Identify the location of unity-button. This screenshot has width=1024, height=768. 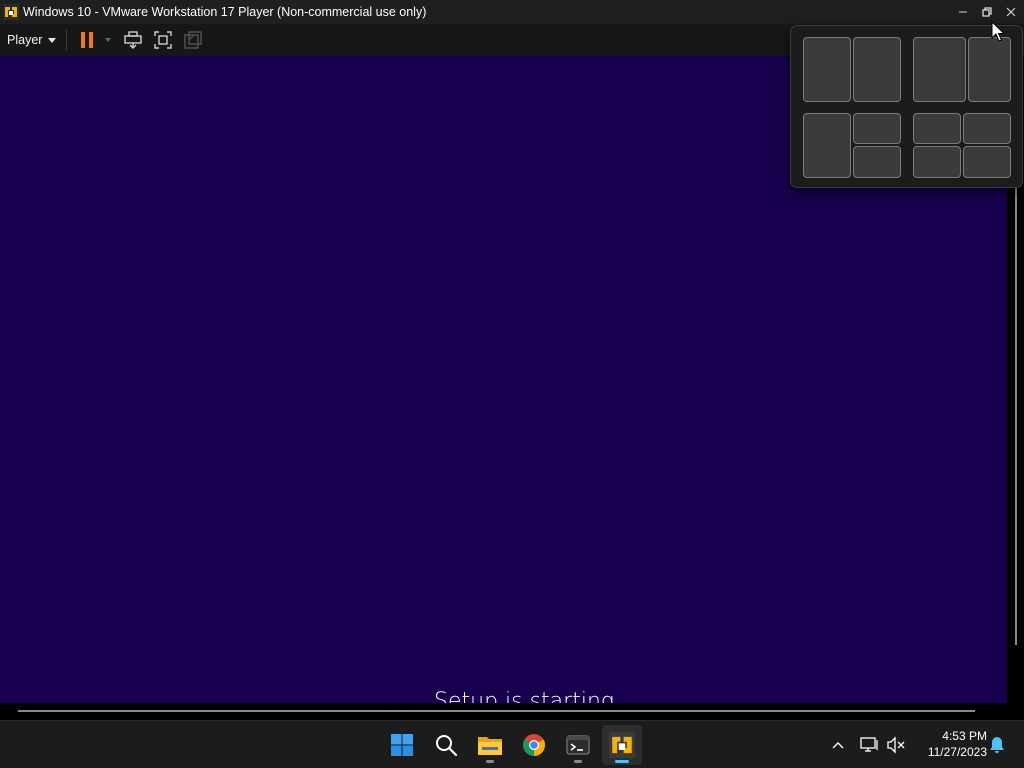
(193, 40).